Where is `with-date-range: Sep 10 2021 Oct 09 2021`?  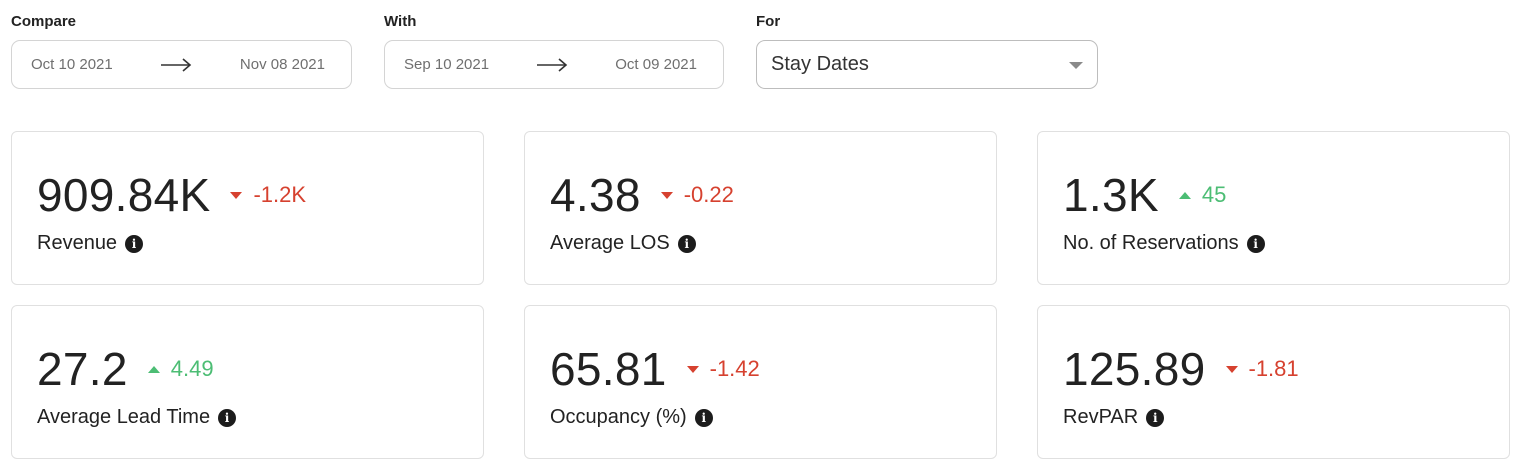
with-date-range: Sep 10 2021 Oct 09 2021 is located at coordinates (554, 64).